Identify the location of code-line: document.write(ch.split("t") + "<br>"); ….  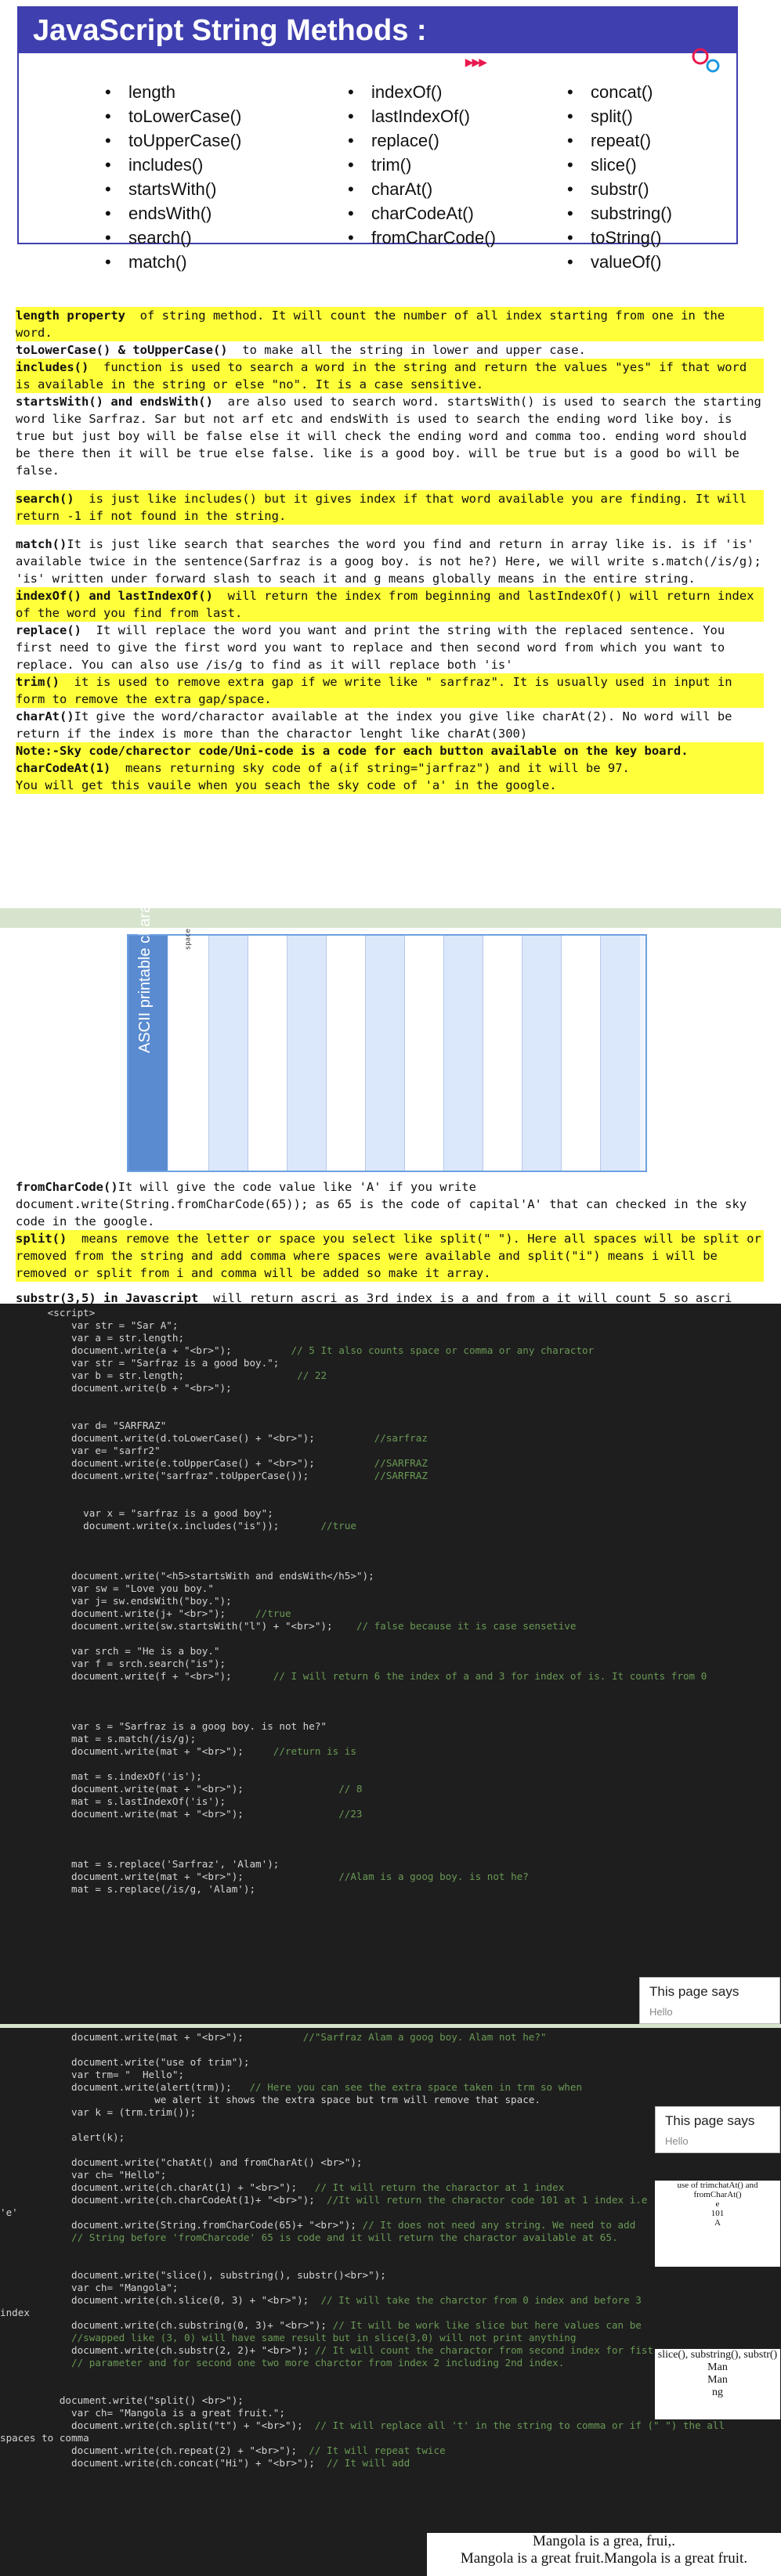
(362, 2425).